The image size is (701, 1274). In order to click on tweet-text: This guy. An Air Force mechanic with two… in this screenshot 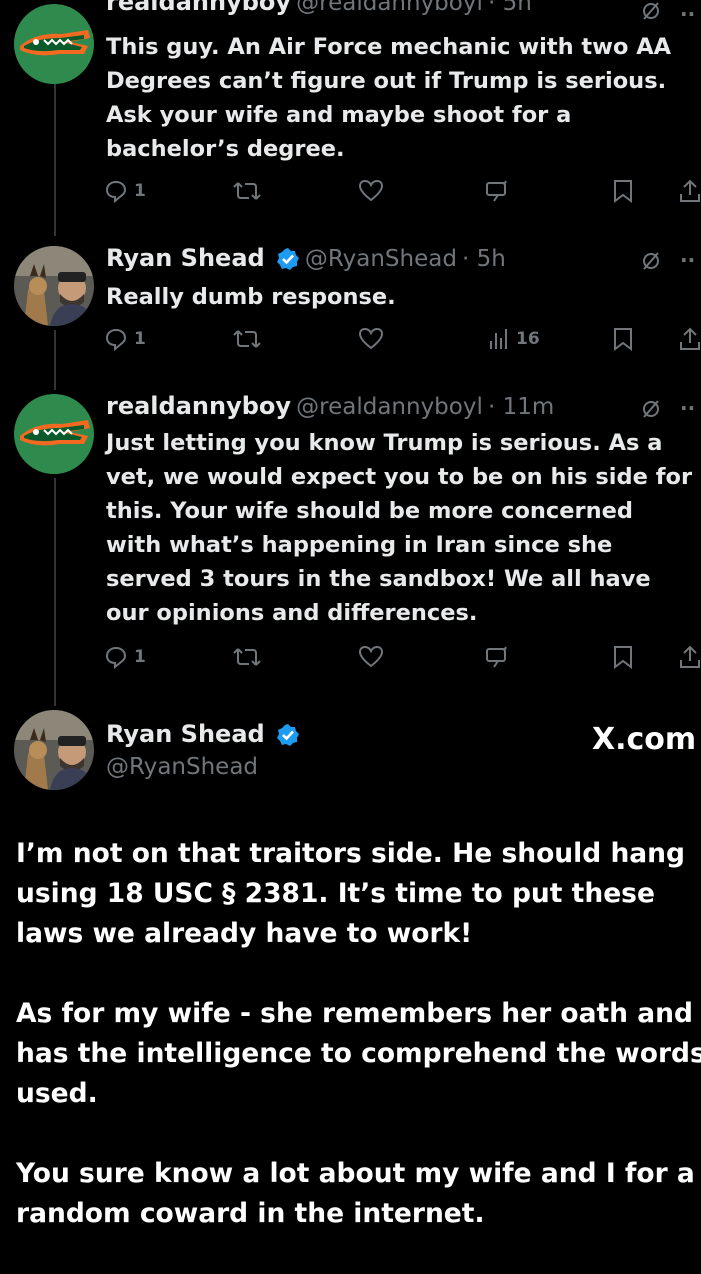, I will do `click(389, 98)`.